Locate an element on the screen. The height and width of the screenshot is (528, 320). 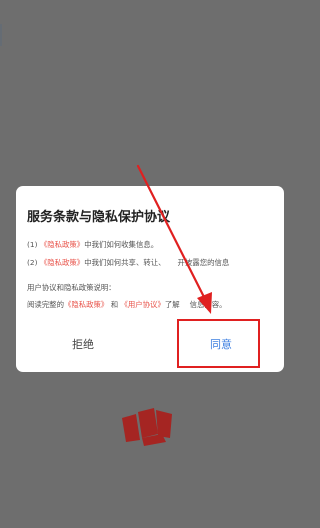
line-1-prefix: (1) is located at coordinates (32, 244).